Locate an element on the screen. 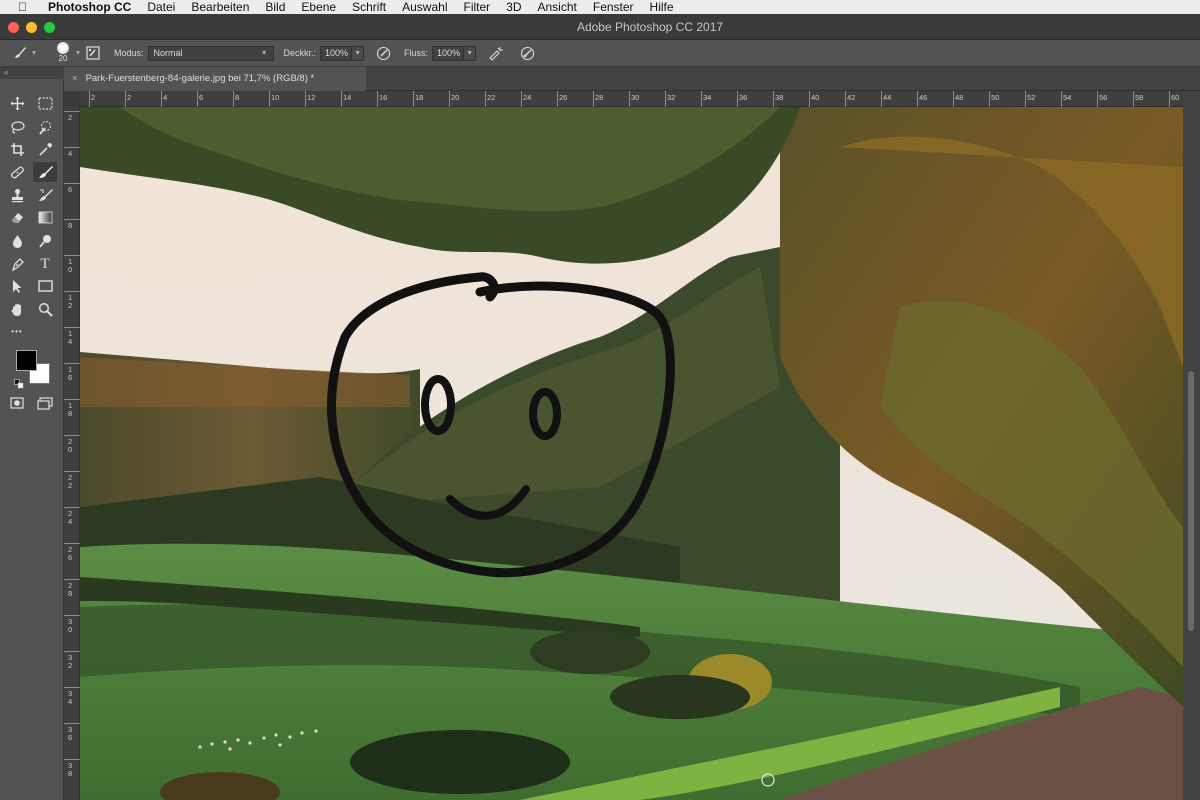  crop-icon is located at coordinates (17, 149).